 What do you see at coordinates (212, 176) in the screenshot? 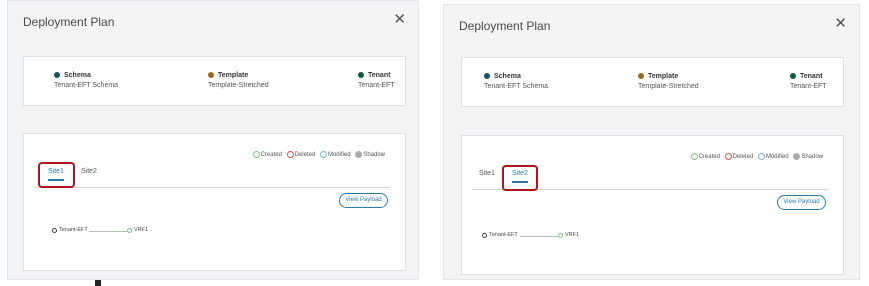
I see `site-tabs: Site1 Site2` at bounding box center [212, 176].